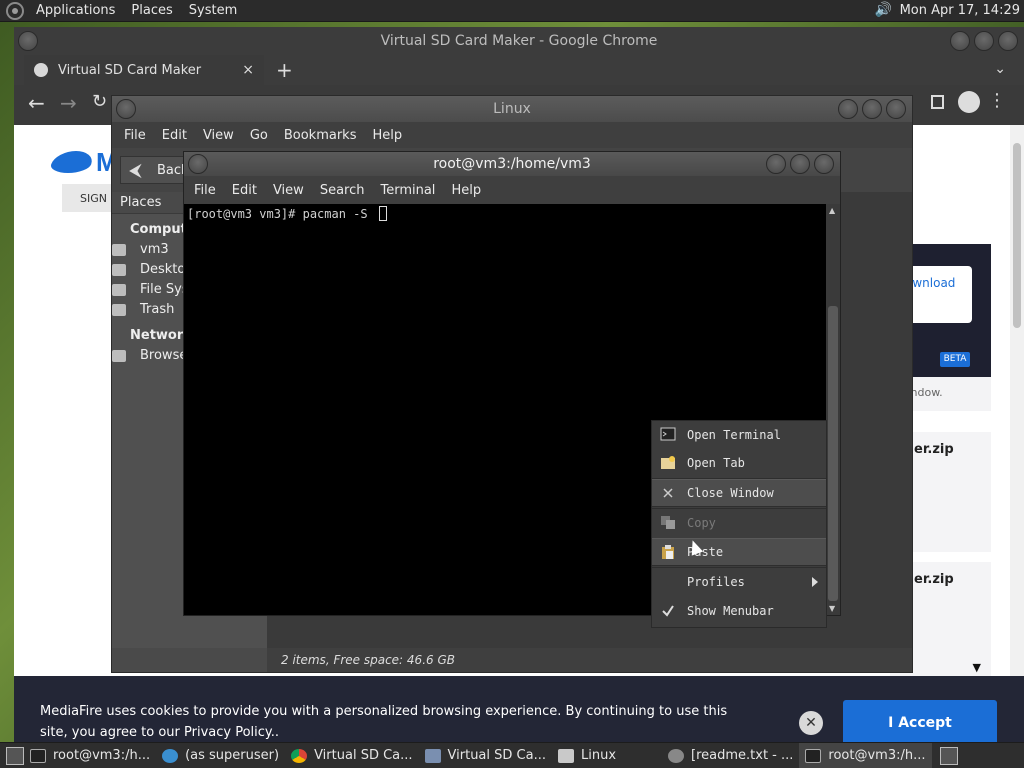 The image size is (1024, 768). Describe the element at coordinates (962, 10) in the screenshot. I see `clock: Mon Apr 17, 14:29` at that location.